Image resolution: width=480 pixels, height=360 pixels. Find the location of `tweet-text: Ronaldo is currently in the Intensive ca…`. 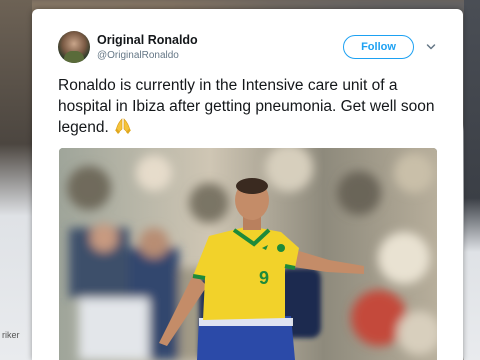

tweet-text: Ronaldo is currently in the Intensive ca… is located at coordinates (254, 106).